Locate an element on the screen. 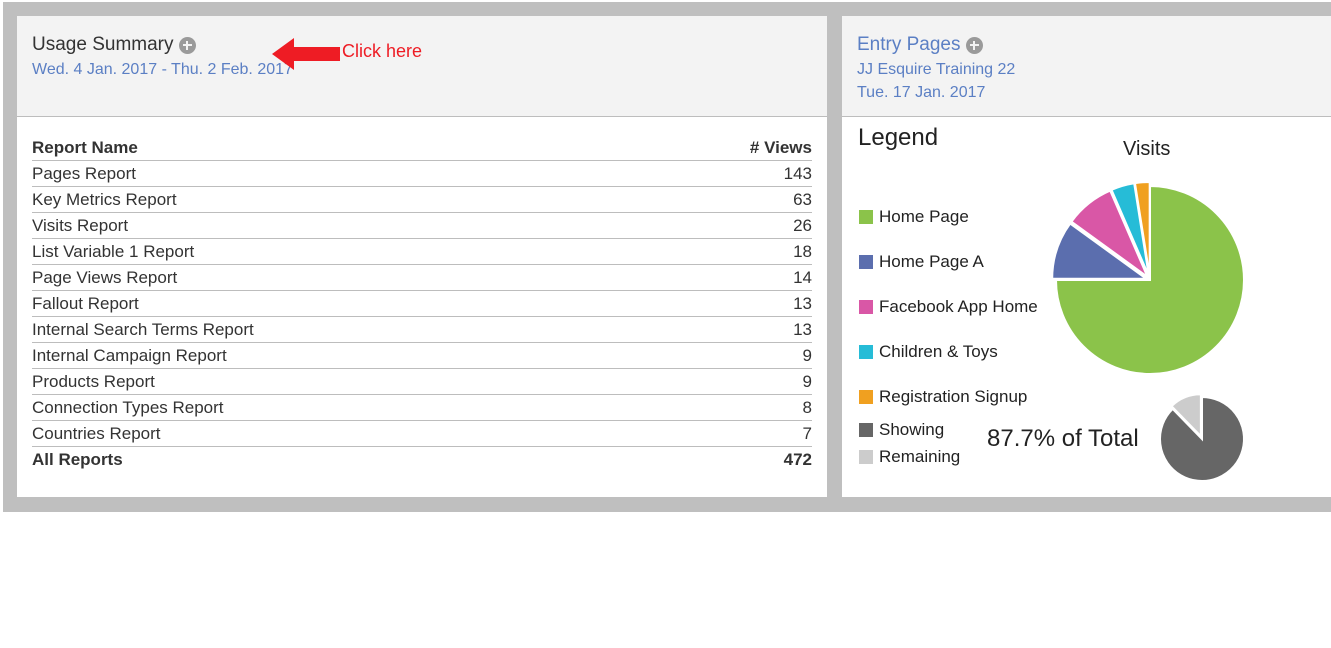 Image resolution: width=1331 pixels, height=648 pixels. report-views: 143 is located at coordinates (726, 173).